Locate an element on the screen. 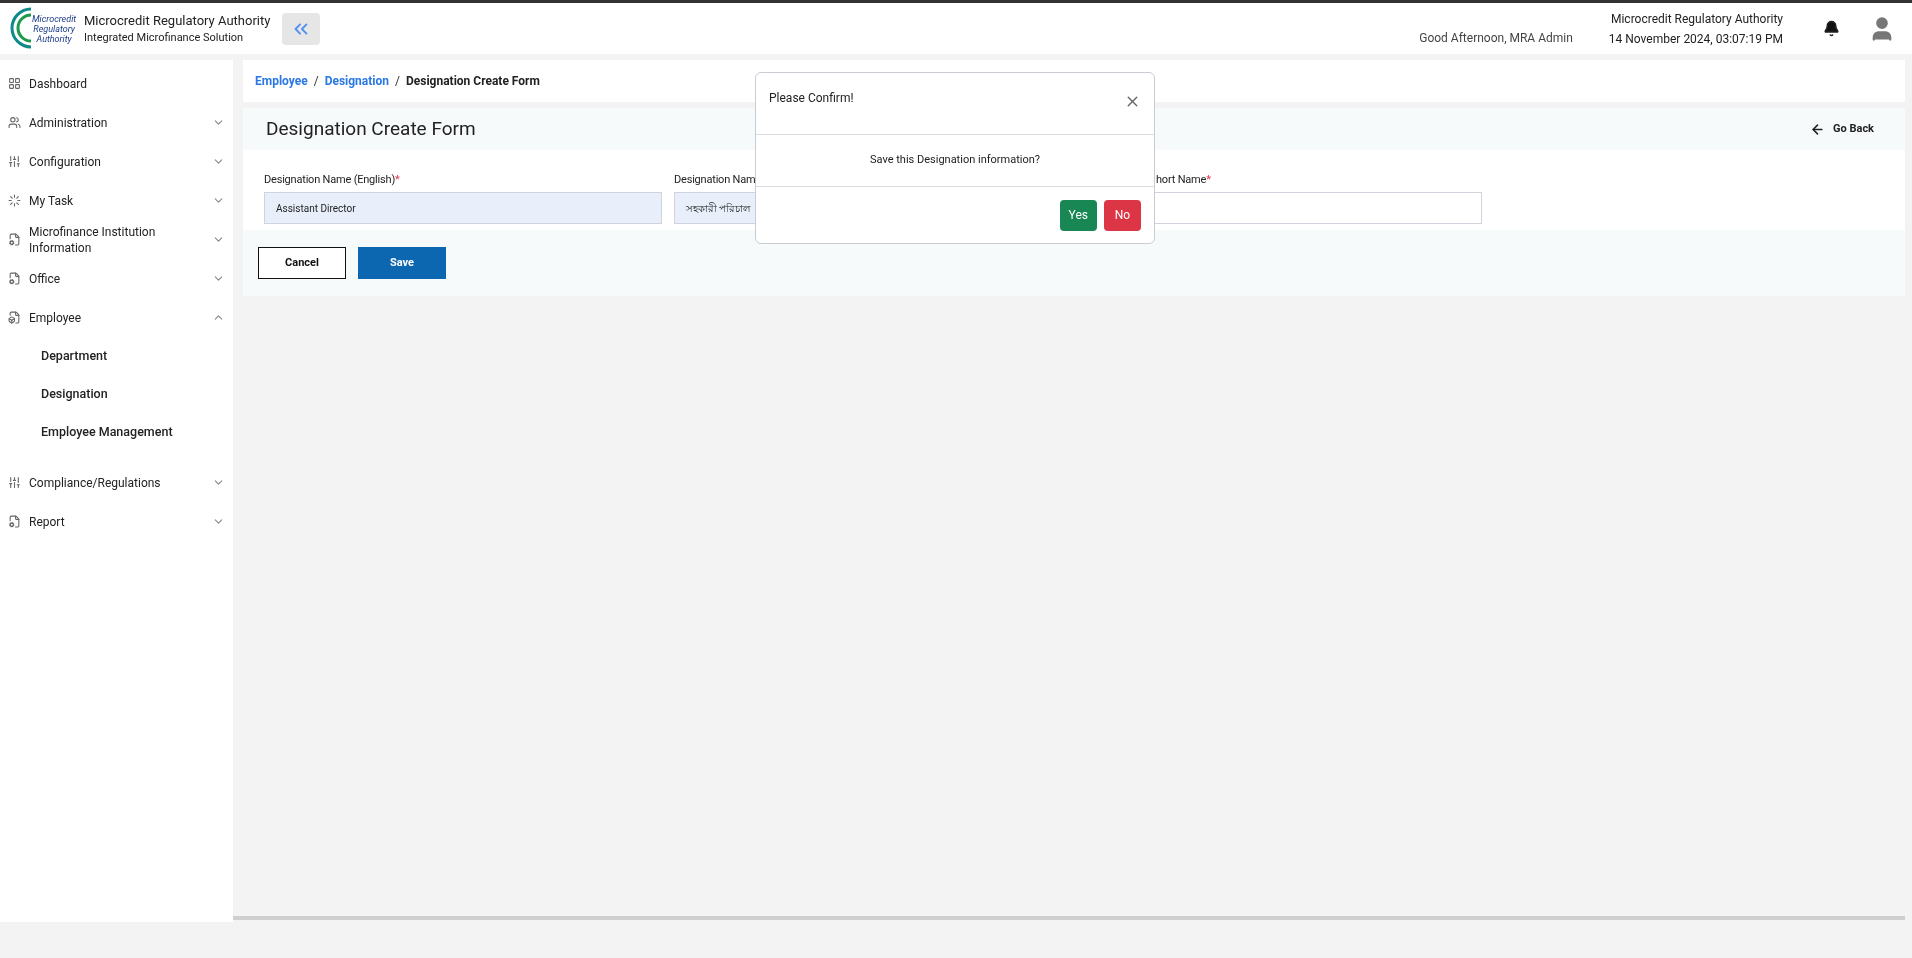  collapse-sidebar-button is located at coordinates (301, 28).